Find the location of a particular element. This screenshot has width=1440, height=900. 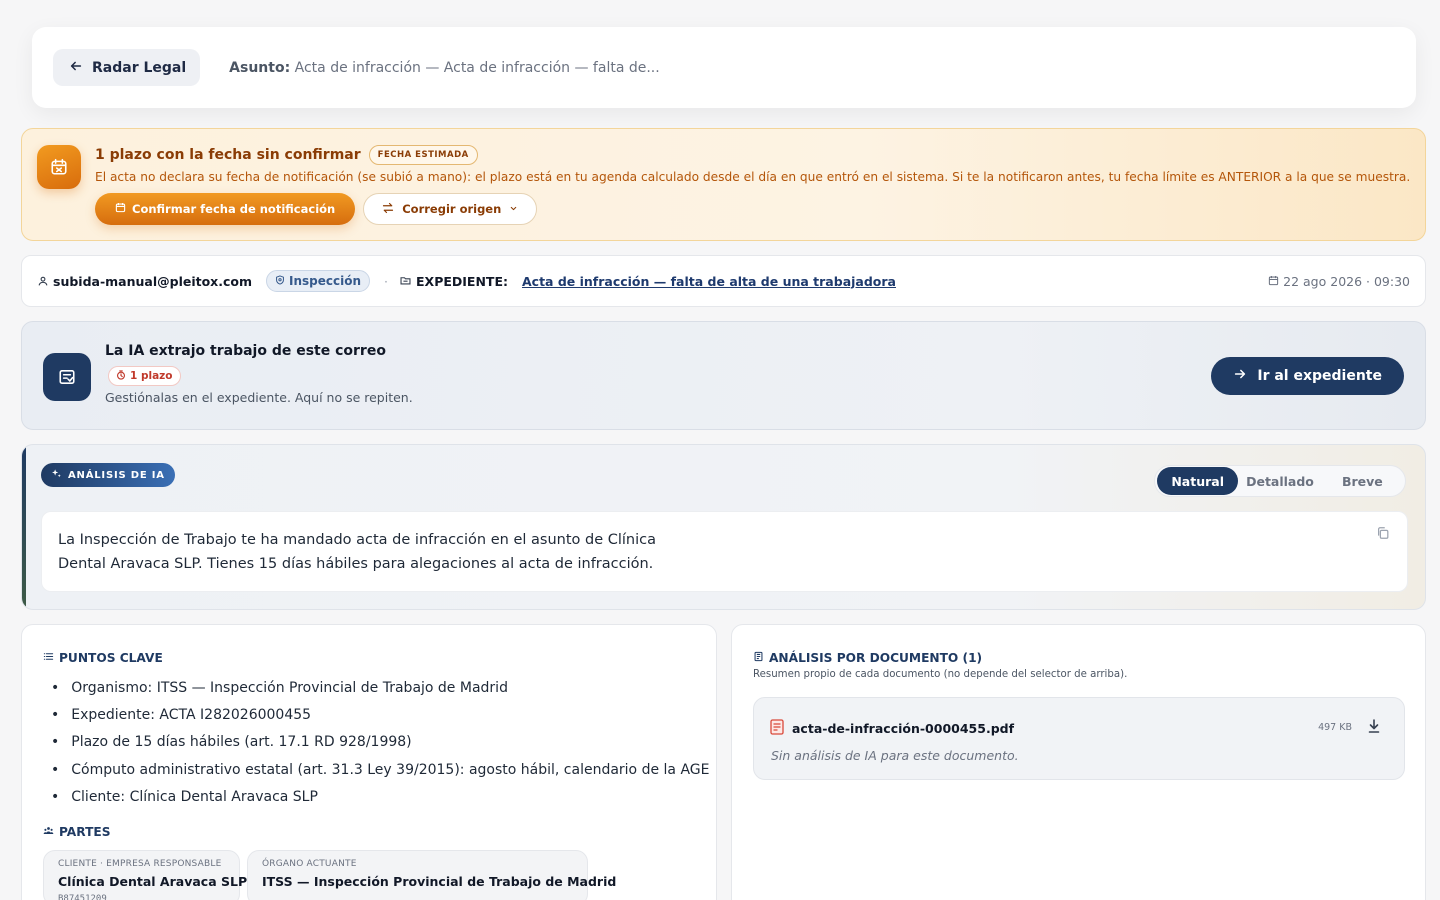

mode-brief-tab: Breve is located at coordinates (1362, 481).